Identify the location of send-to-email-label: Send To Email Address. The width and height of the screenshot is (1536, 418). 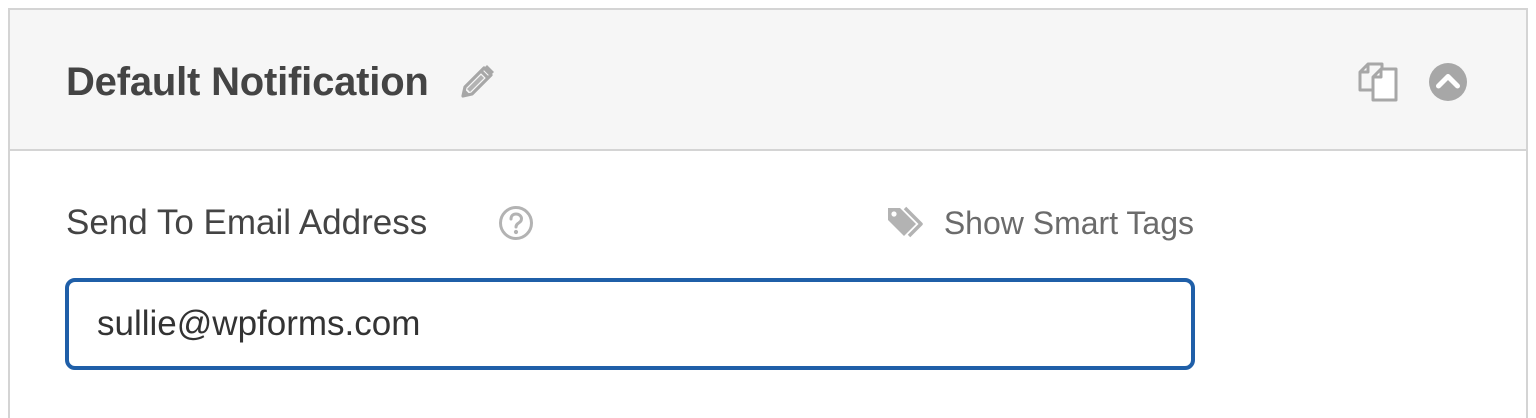
(247, 222).